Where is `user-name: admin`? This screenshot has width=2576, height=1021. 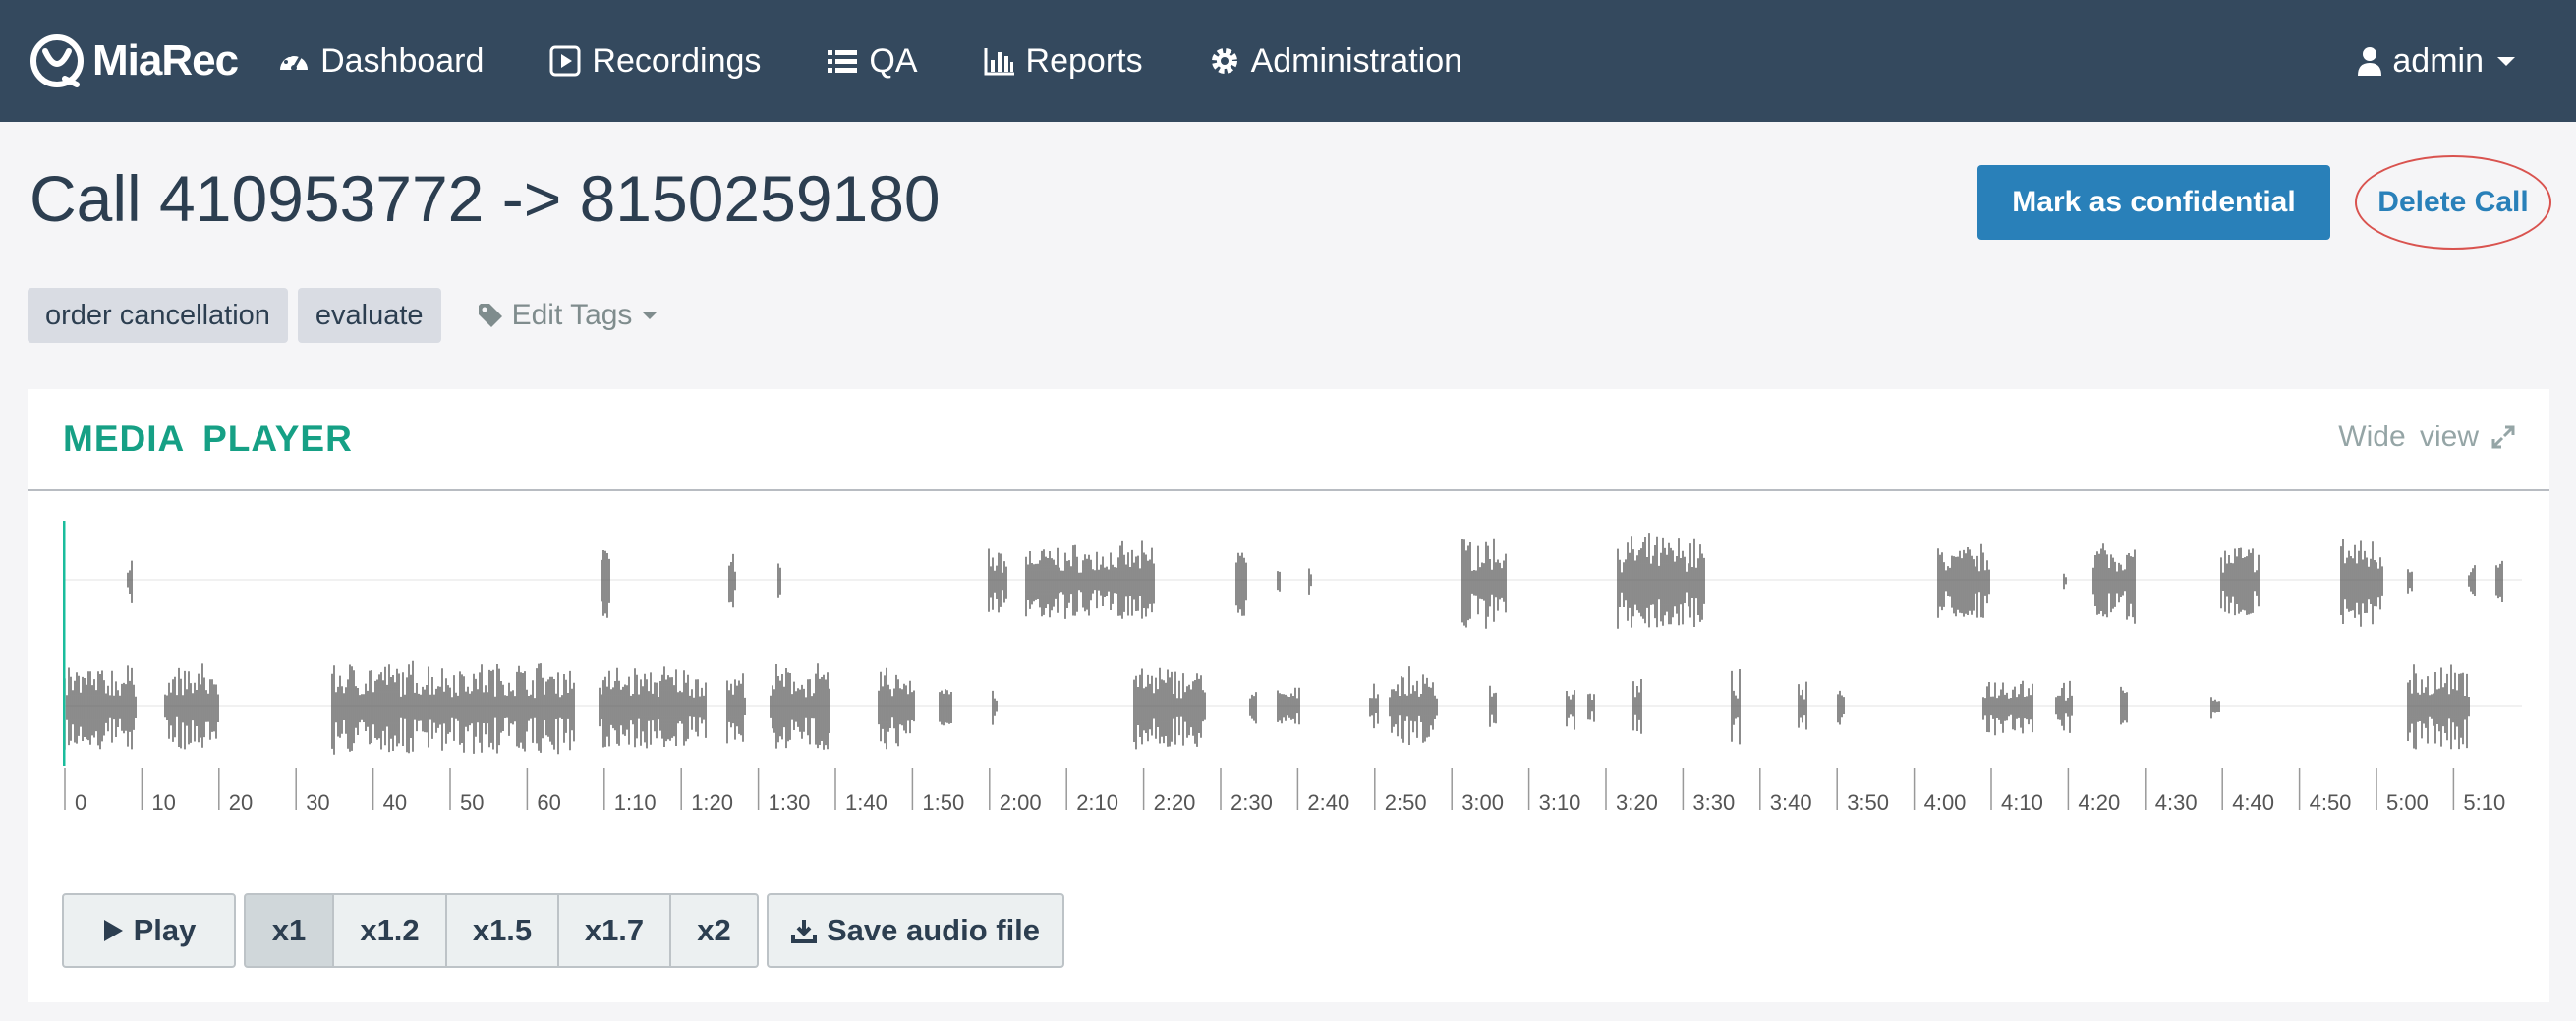 user-name: admin is located at coordinates (2438, 60).